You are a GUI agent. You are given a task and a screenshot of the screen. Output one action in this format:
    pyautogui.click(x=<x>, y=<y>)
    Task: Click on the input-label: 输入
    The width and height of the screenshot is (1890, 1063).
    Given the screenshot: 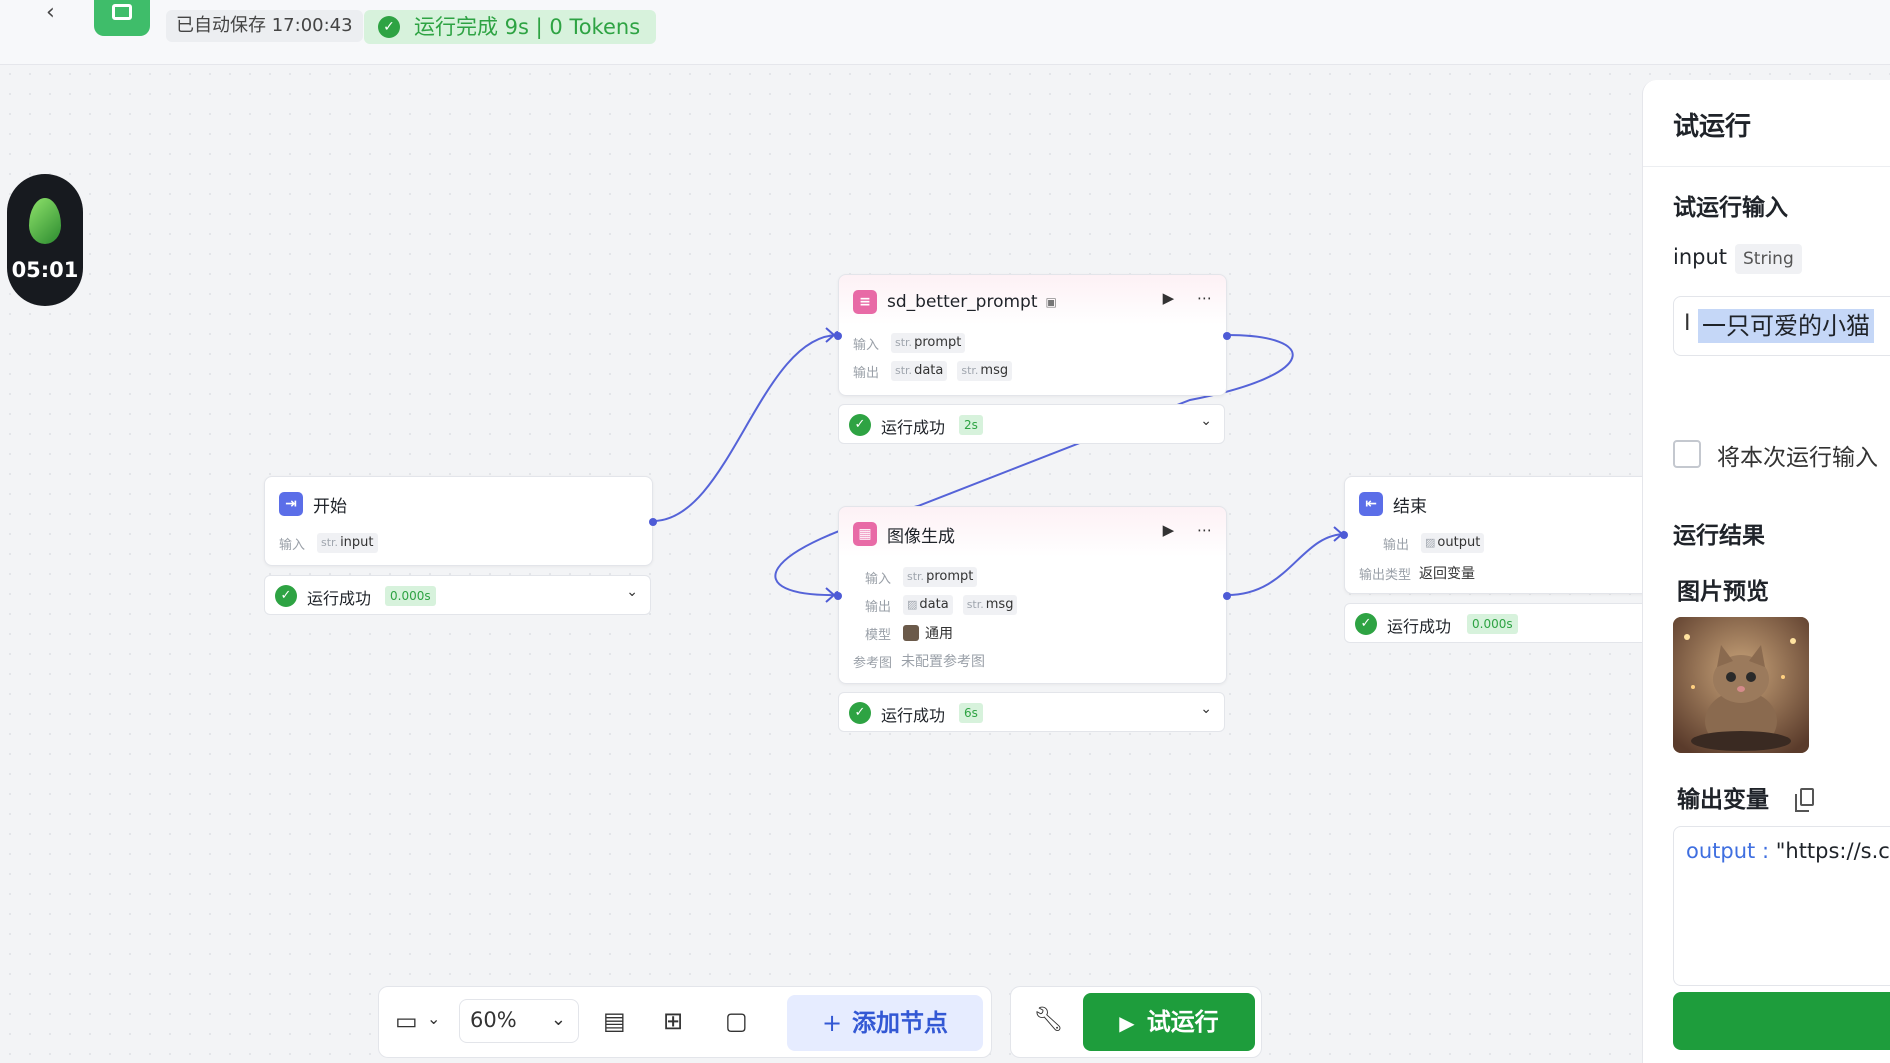 What is the action you would take?
    pyautogui.click(x=878, y=579)
    